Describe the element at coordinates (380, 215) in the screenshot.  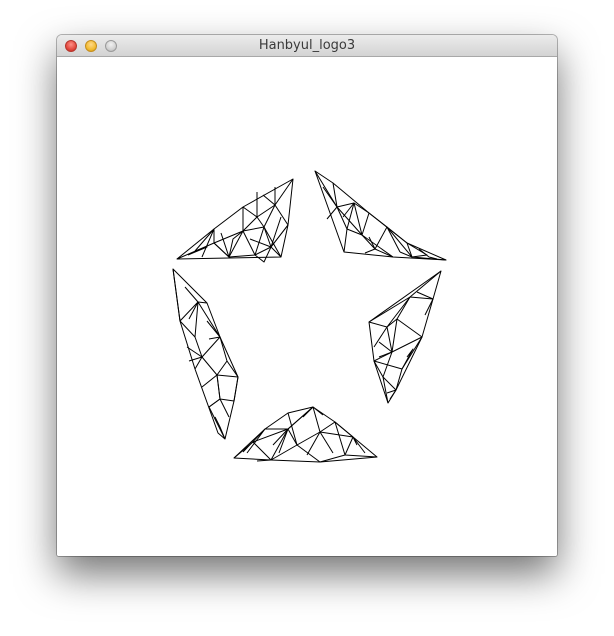
I see `logo-segment-top-right` at that location.